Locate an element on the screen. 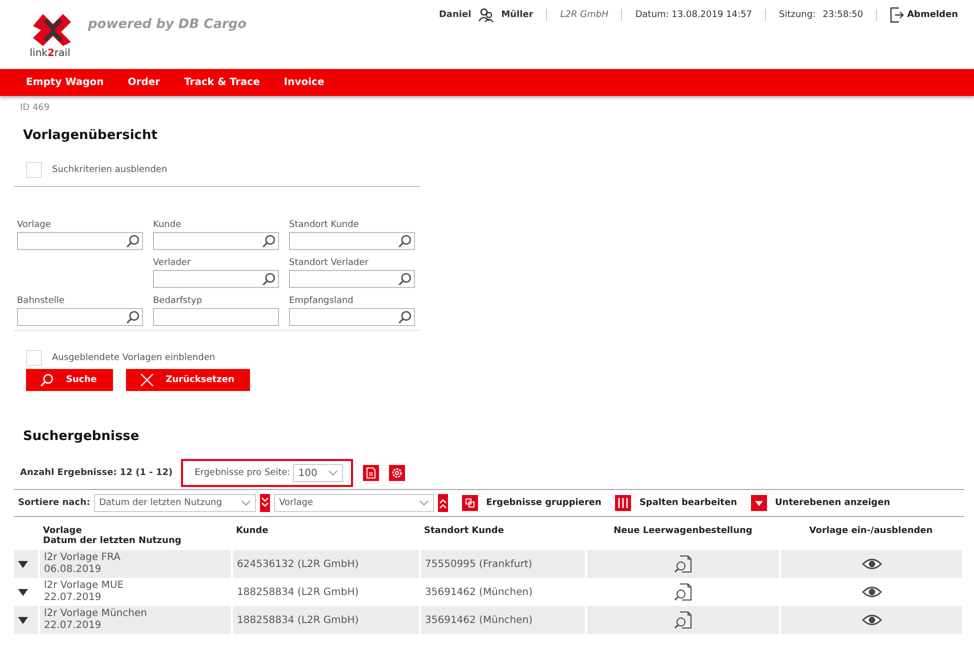  field-label: Kunde is located at coordinates (167, 225).